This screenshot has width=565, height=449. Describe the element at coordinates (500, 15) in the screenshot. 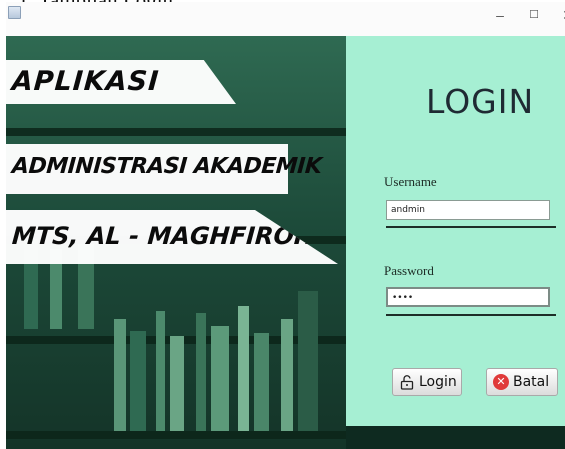

I see `minimize-button: –` at that location.